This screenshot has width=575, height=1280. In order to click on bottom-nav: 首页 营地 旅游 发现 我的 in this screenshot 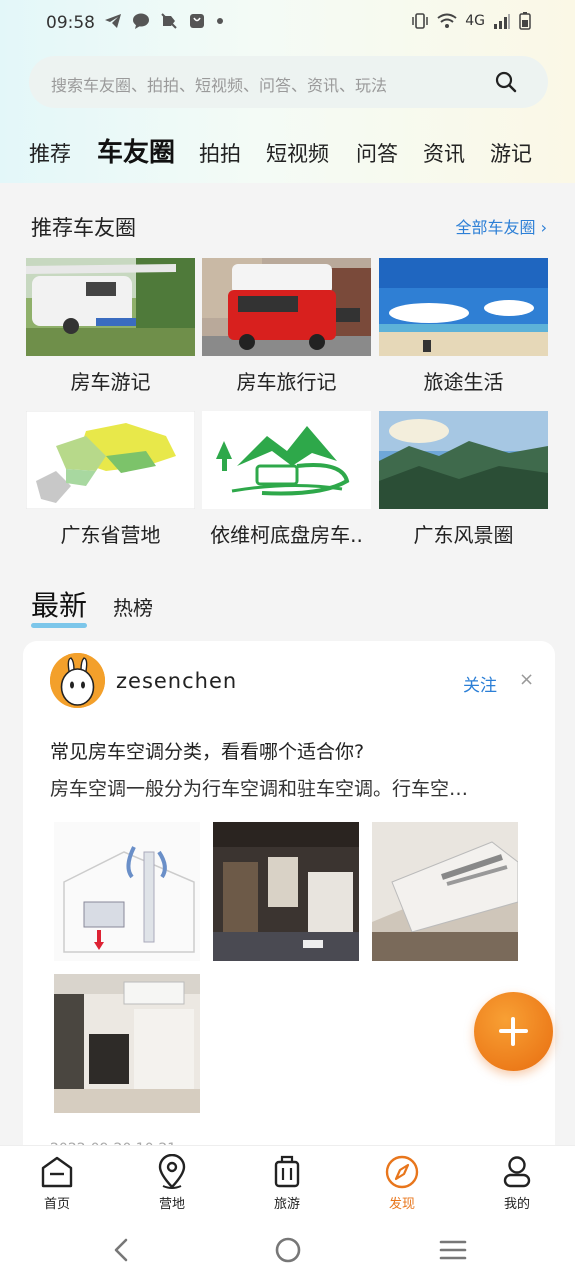, I will do `click(287, 1182)`.